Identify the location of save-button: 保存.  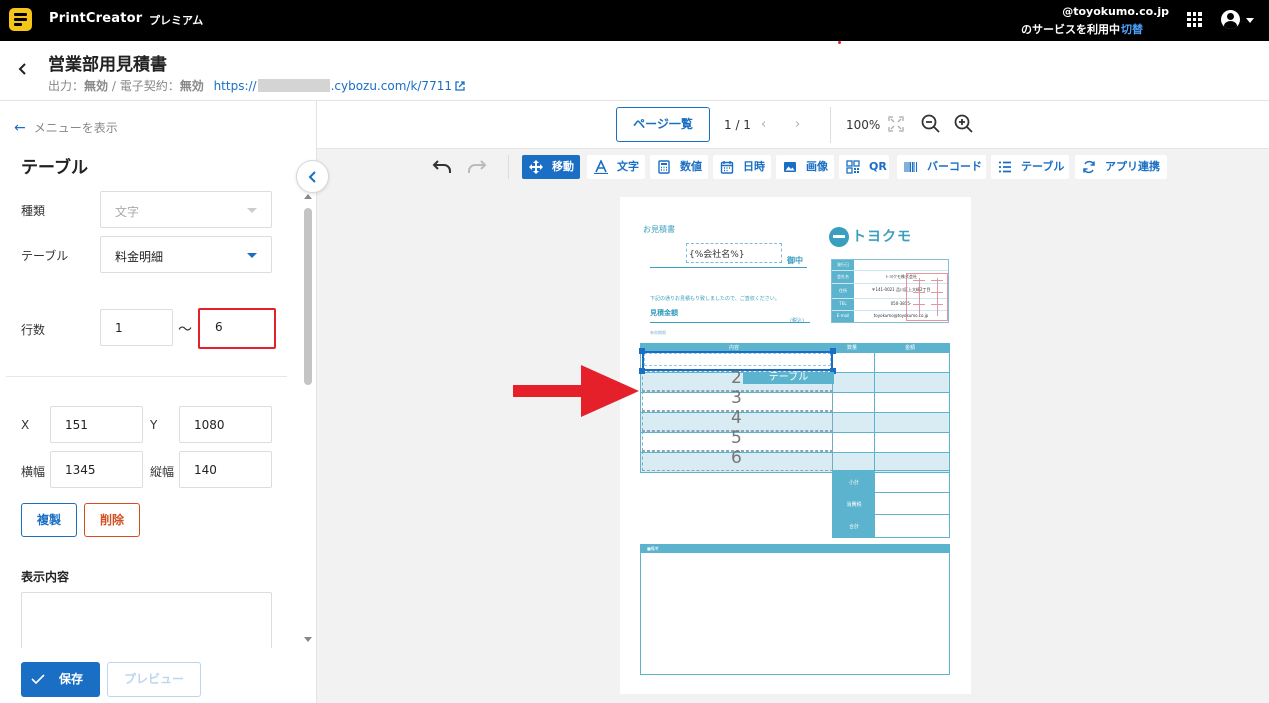
(60, 679).